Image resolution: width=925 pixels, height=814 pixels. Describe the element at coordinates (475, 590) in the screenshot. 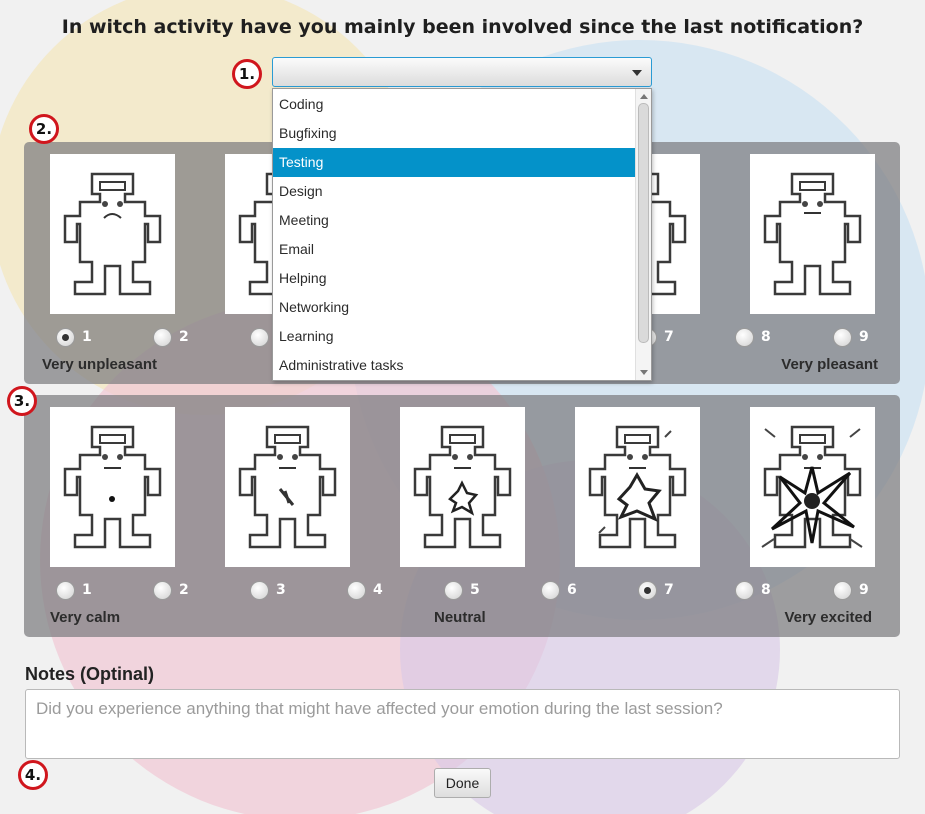

I see `arousal-radio-label-5: 5` at that location.